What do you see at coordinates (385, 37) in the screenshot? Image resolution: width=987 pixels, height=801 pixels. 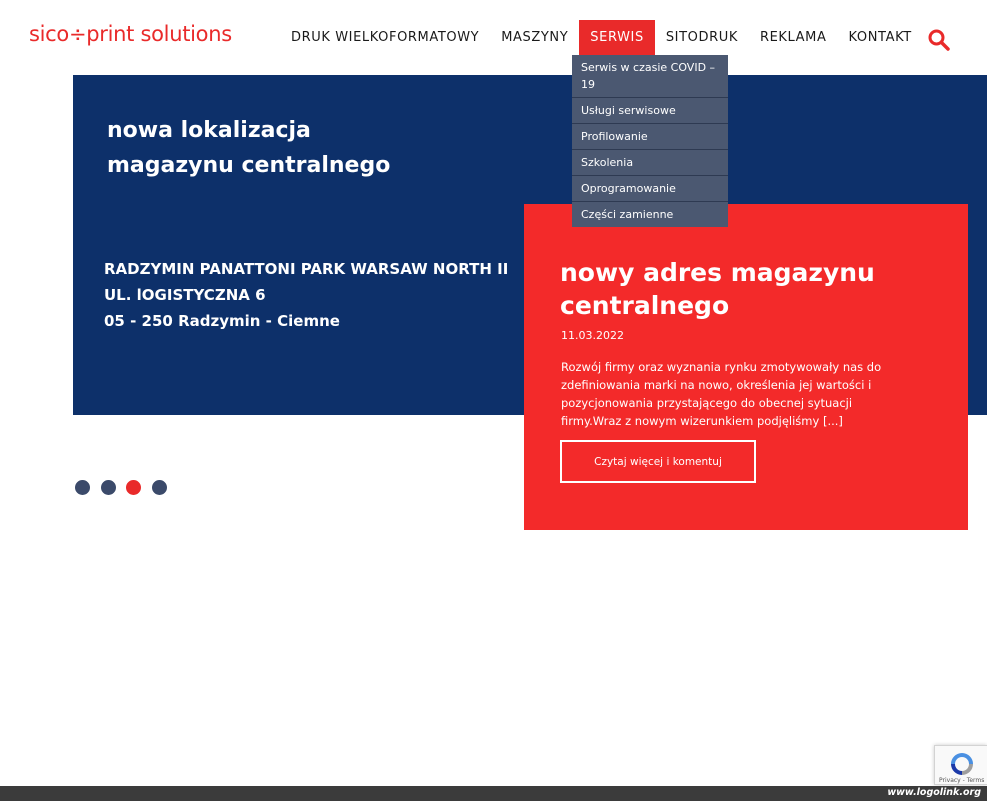 I see `nav-item-druk-wielkoformatowy: DRUK WIELKOFORMATOWY` at bounding box center [385, 37].